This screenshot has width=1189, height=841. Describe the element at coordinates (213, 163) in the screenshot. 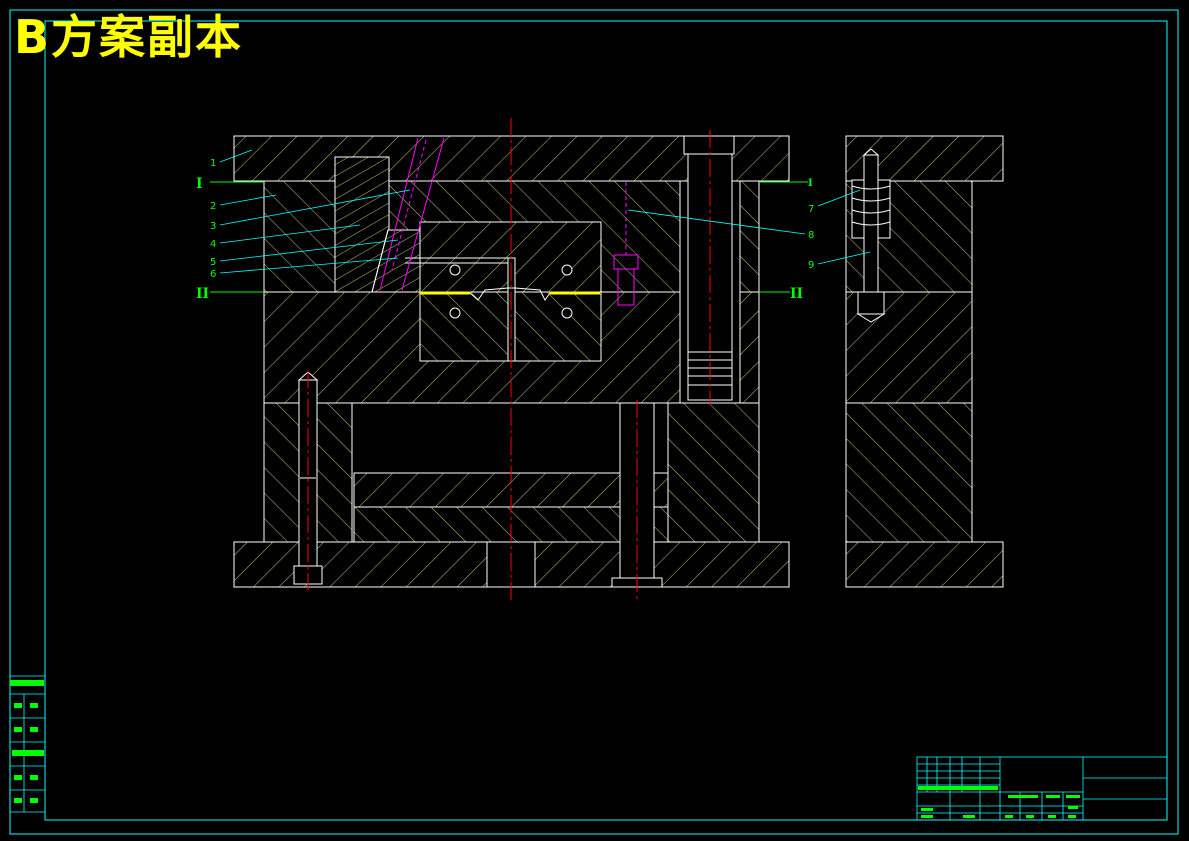

I see `part-label-1: 1` at that location.